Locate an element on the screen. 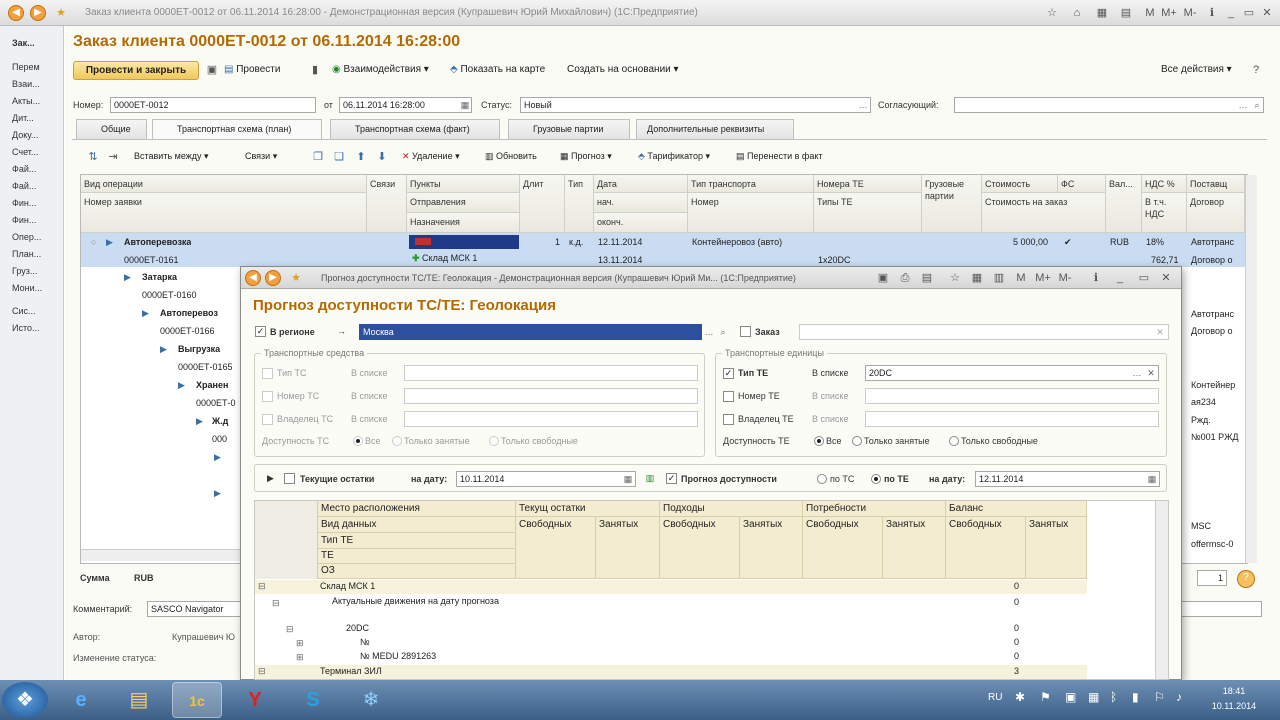 This screenshot has height=720, width=1280. region-search-icon: ⌕ is located at coordinates (723, 332).